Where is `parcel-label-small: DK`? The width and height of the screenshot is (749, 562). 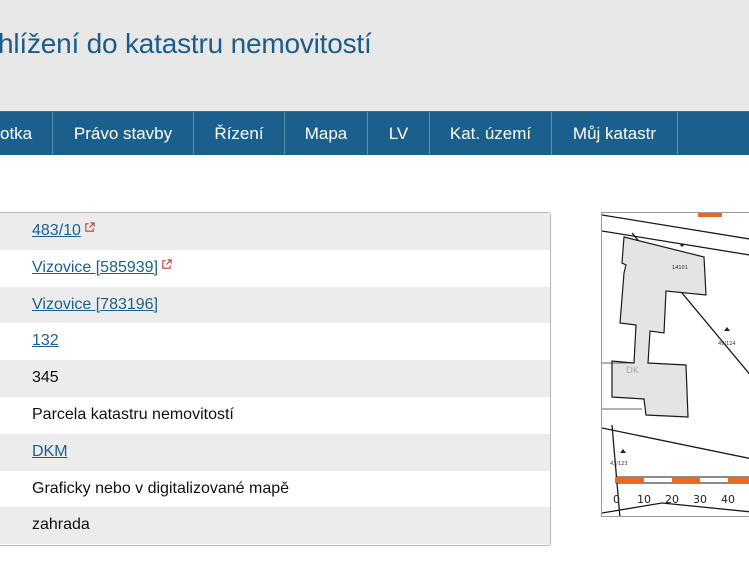
parcel-label-small: DK is located at coordinates (633, 371).